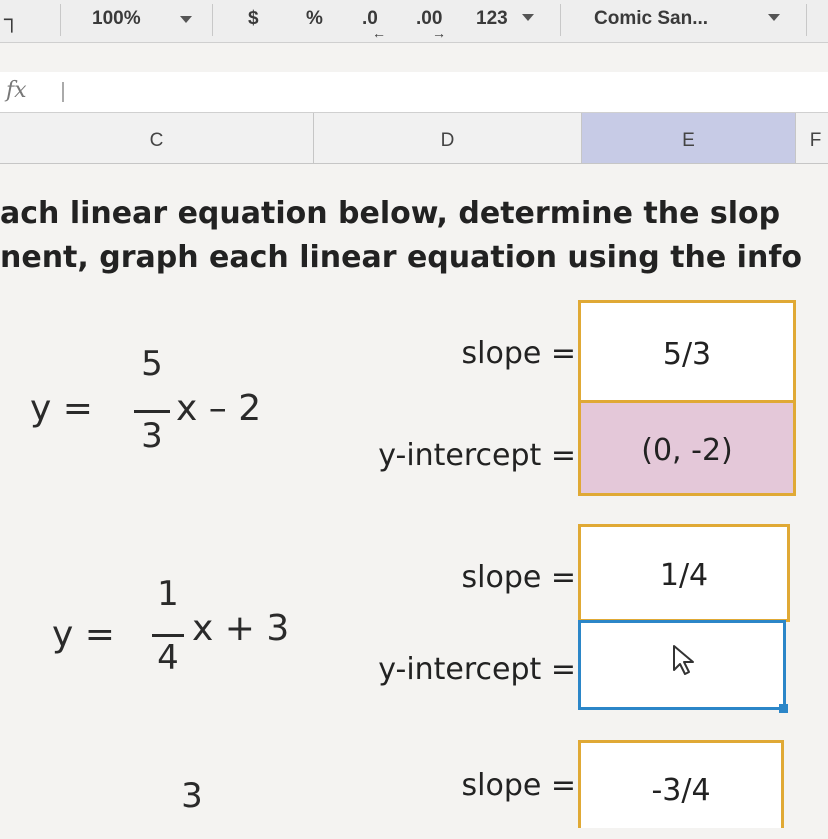 The height and width of the screenshot is (839, 828). What do you see at coordinates (219, 408) in the screenshot?
I see `equation-1-rhs: x – 2` at bounding box center [219, 408].